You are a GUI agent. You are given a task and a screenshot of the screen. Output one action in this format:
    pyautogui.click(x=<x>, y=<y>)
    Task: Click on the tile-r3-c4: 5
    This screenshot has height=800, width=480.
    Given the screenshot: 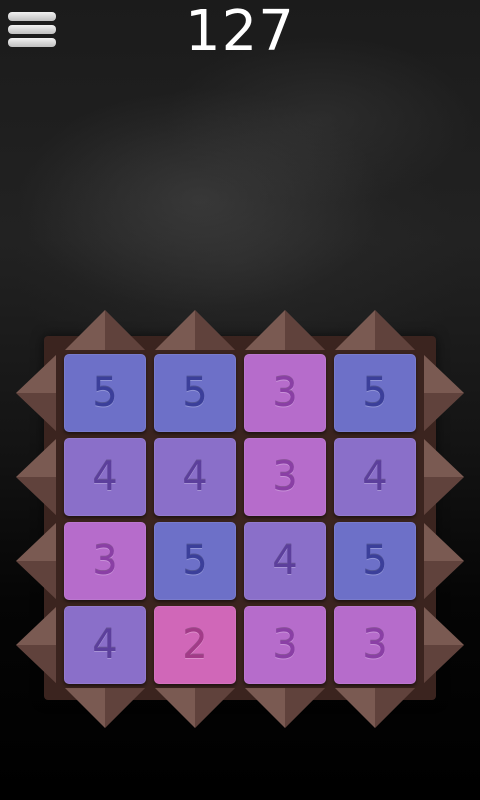 What is the action you would take?
    pyautogui.click(x=375, y=561)
    